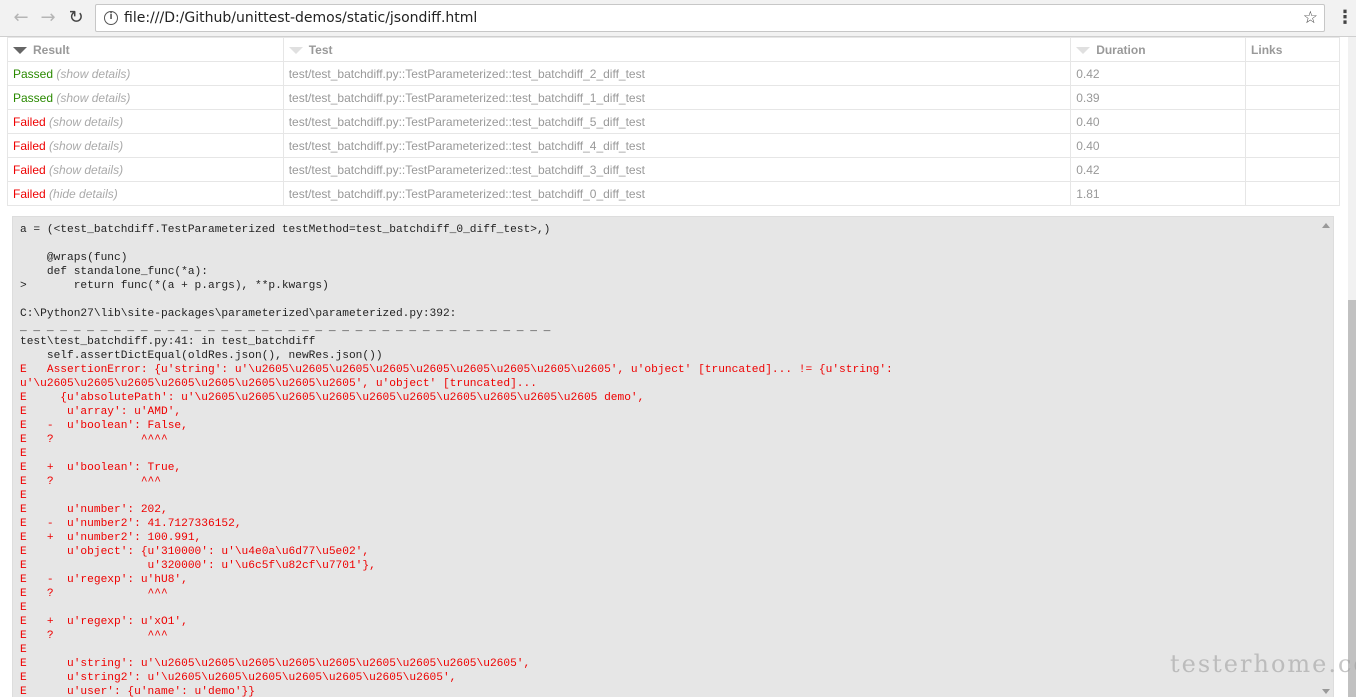 The width and height of the screenshot is (1356, 697). What do you see at coordinates (1263, 664) in the screenshot?
I see `watermark-text: testerhome.com` at bounding box center [1263, 664].